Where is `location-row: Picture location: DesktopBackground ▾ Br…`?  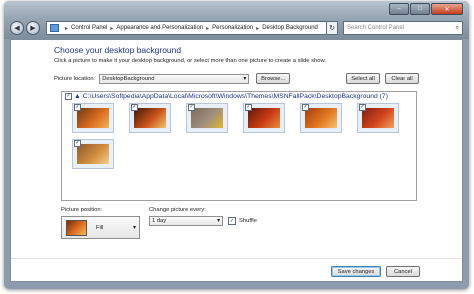
location-row: Picture location: DesktopBackground ▾ Br… is located at coordinates (172, 78).